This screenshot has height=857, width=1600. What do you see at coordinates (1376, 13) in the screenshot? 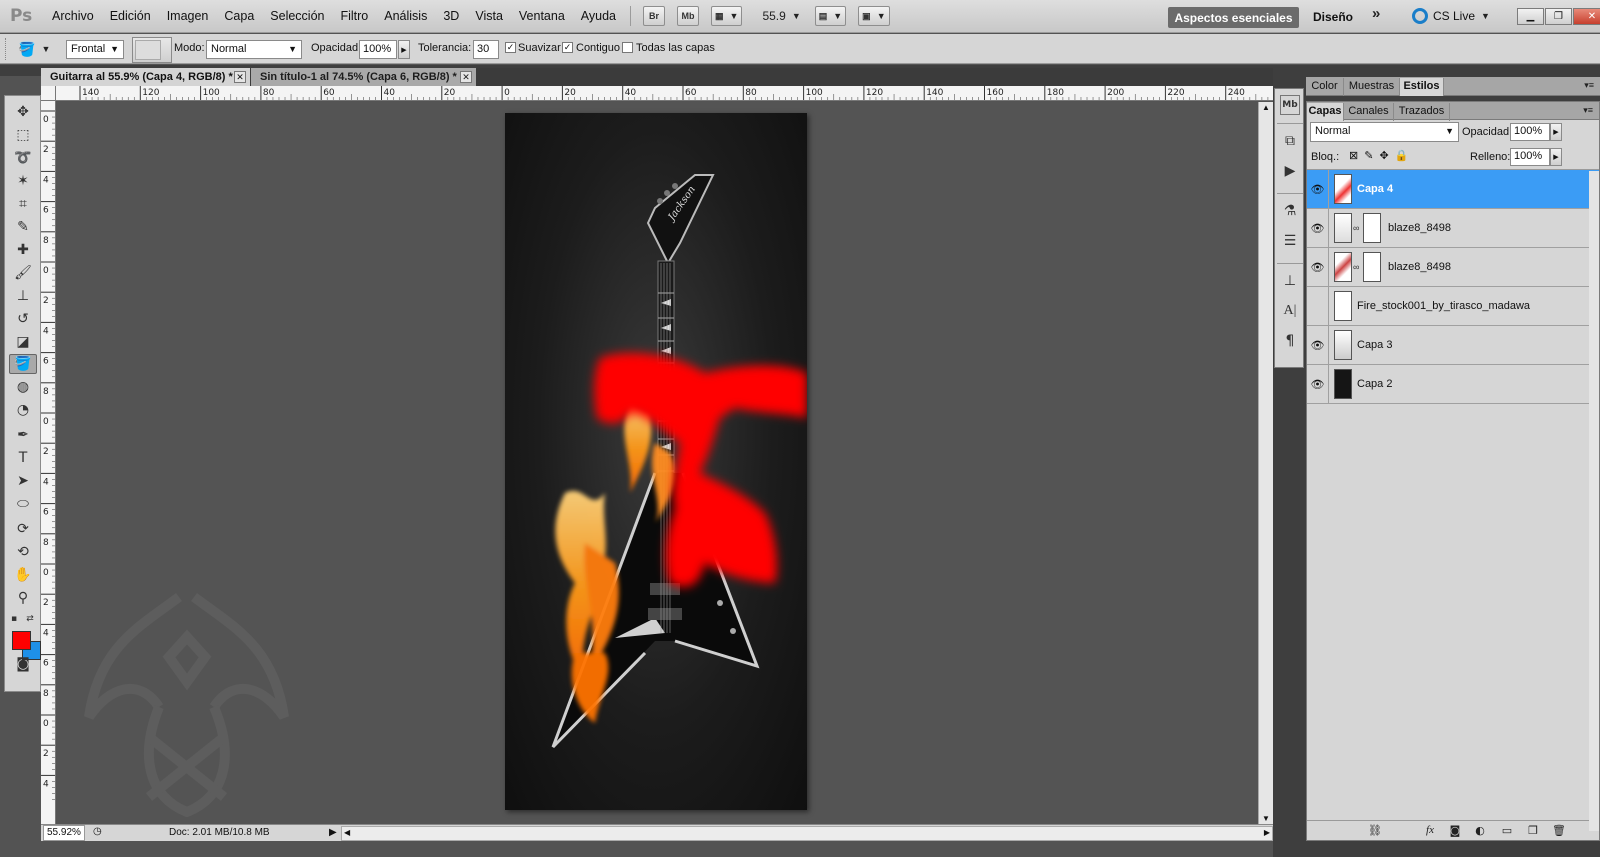
I see `more-workspaces-icon: »` at bounding box center [1376, 13].